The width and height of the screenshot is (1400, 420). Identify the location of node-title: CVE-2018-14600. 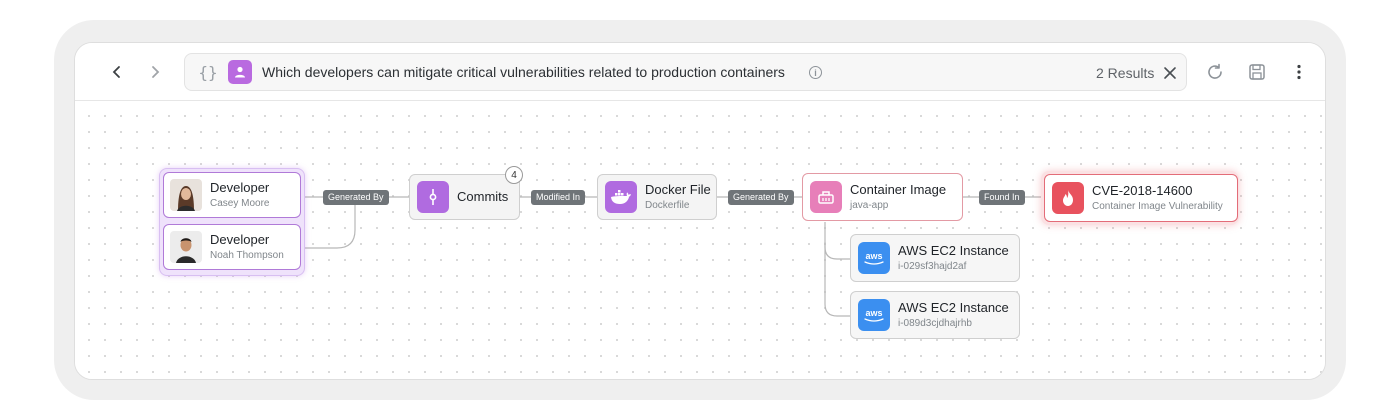
(1142, 190).